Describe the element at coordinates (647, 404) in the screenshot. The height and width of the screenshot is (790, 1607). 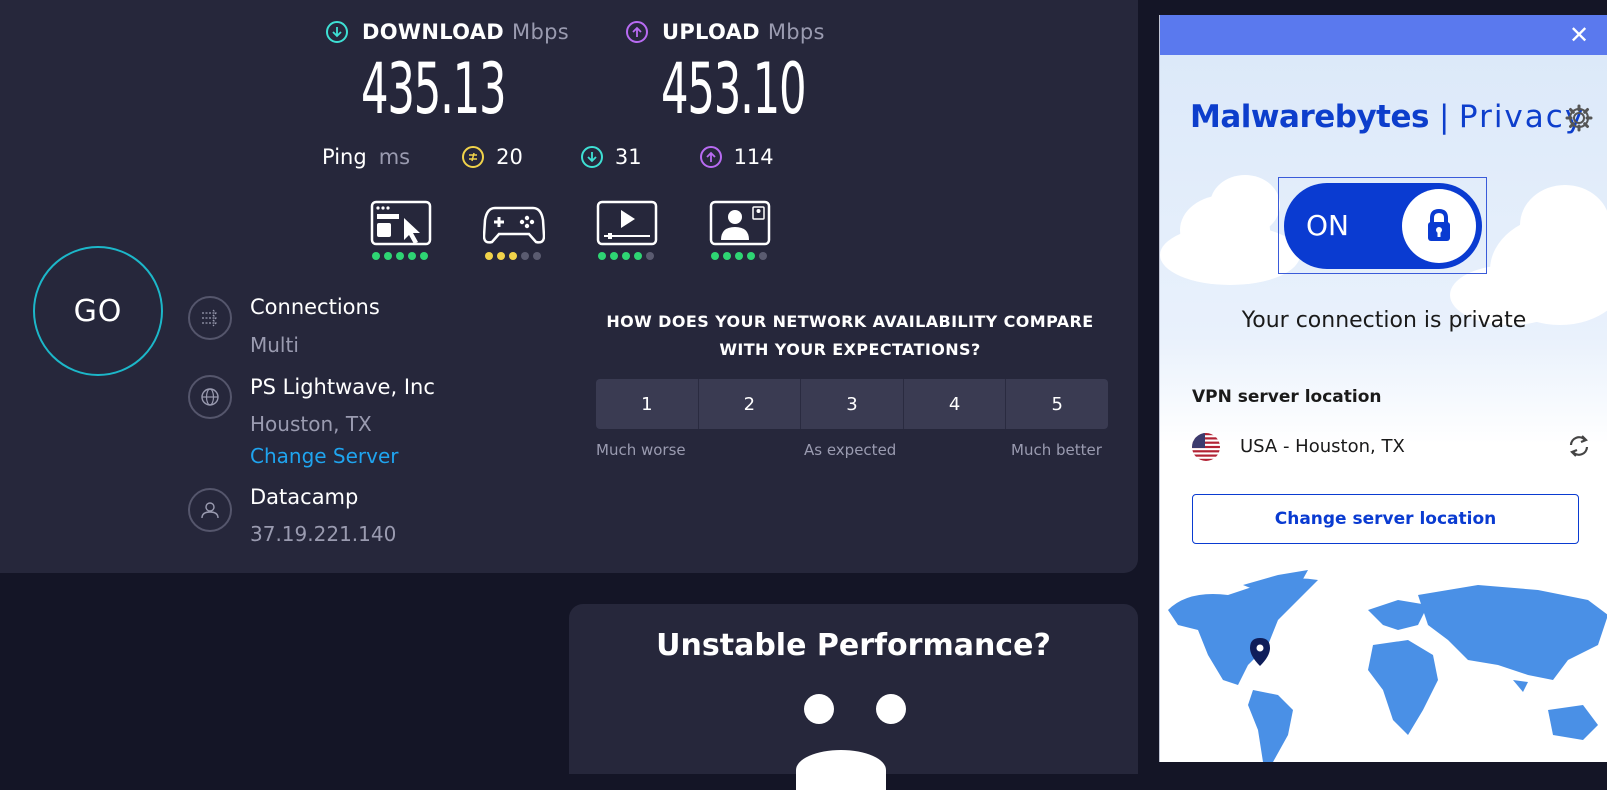
I see `rating-option-1: 1` at that location.